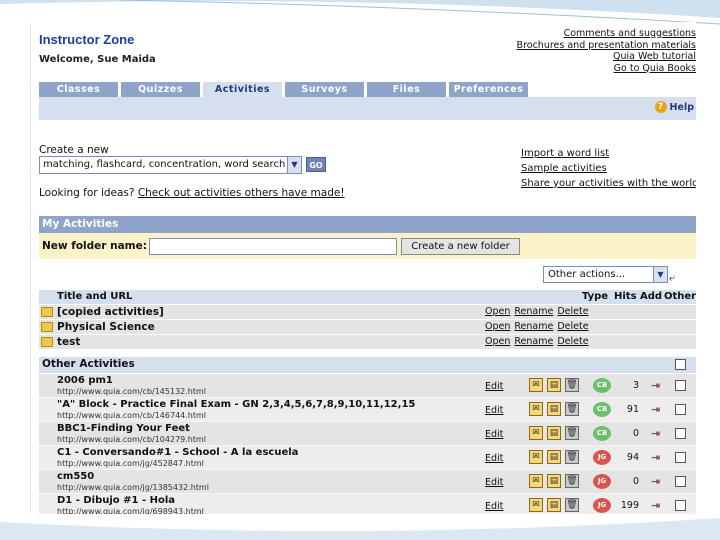  Describe the element at coordinates (68, 342) in the screenshot. I see `folder-name: test` at that location.